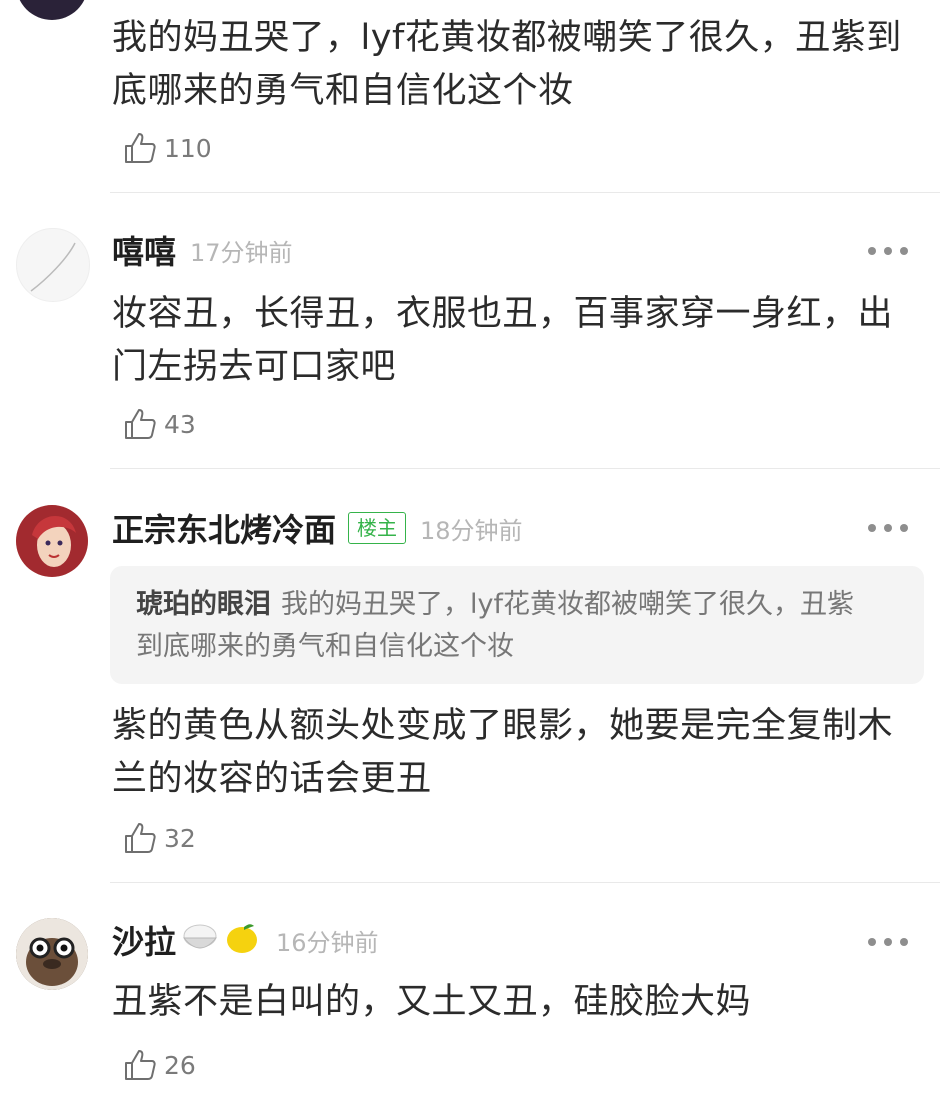 Image resolution: width=940 pixels, height=1109 pixels. Describe the element at coordinates (203, 604) in the screenshot. I see `quote-username: 琥珀的眼泪` at that location.